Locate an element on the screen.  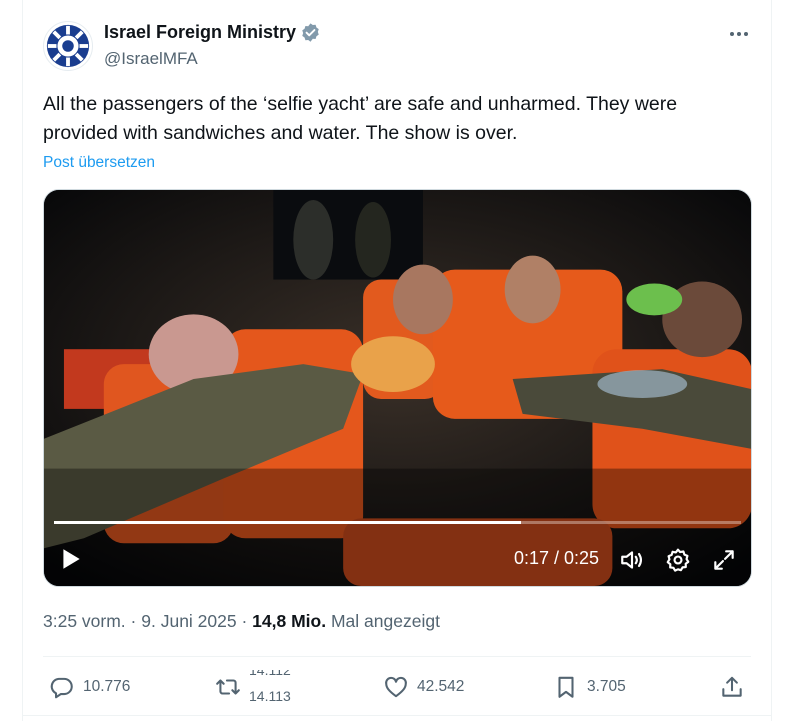
bookmark-button: 3.705 is located at coordinates (589, 687).